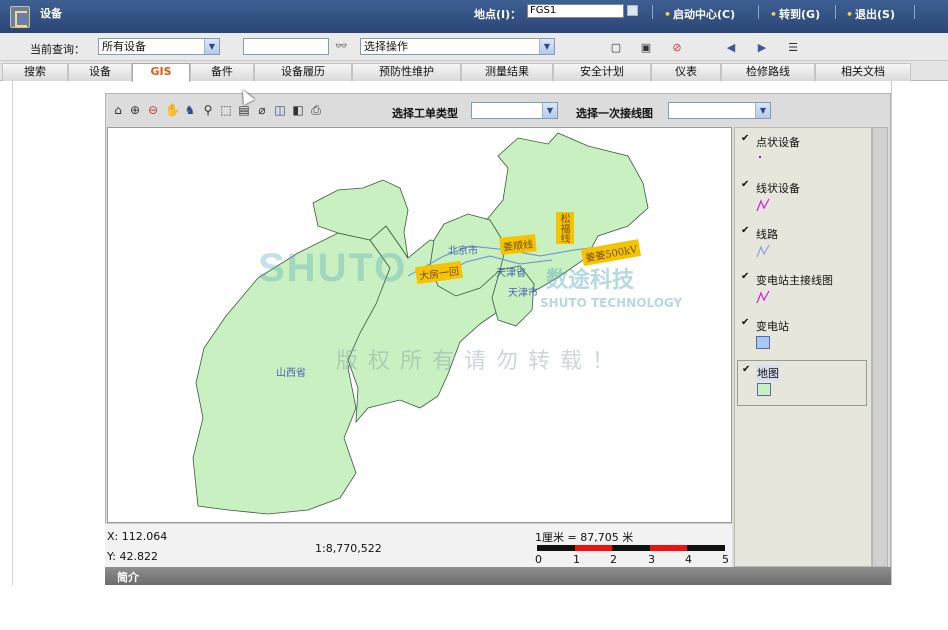  I want to click on watermark-logo: SHUTO, so click(333, 268).